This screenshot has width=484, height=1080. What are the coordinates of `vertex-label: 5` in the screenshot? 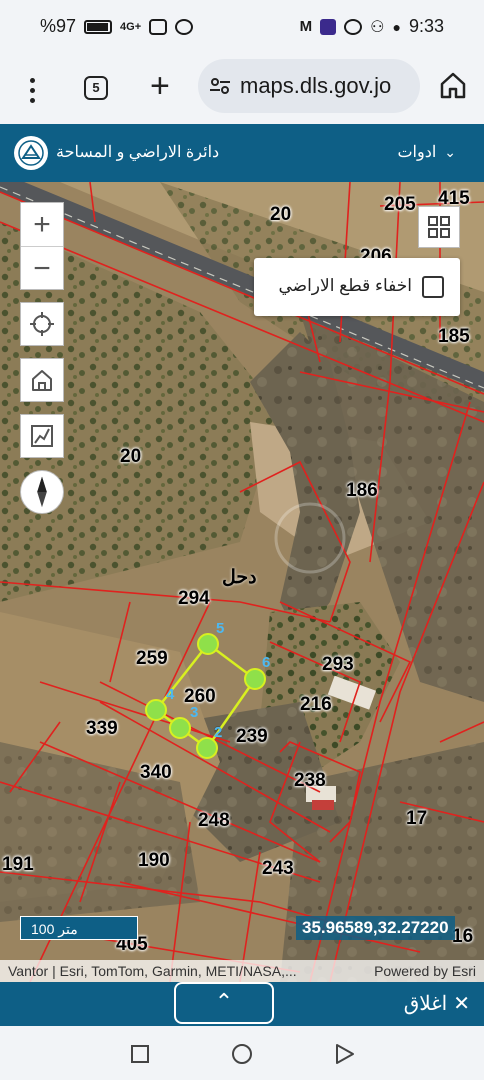 It's located at (220, 628).